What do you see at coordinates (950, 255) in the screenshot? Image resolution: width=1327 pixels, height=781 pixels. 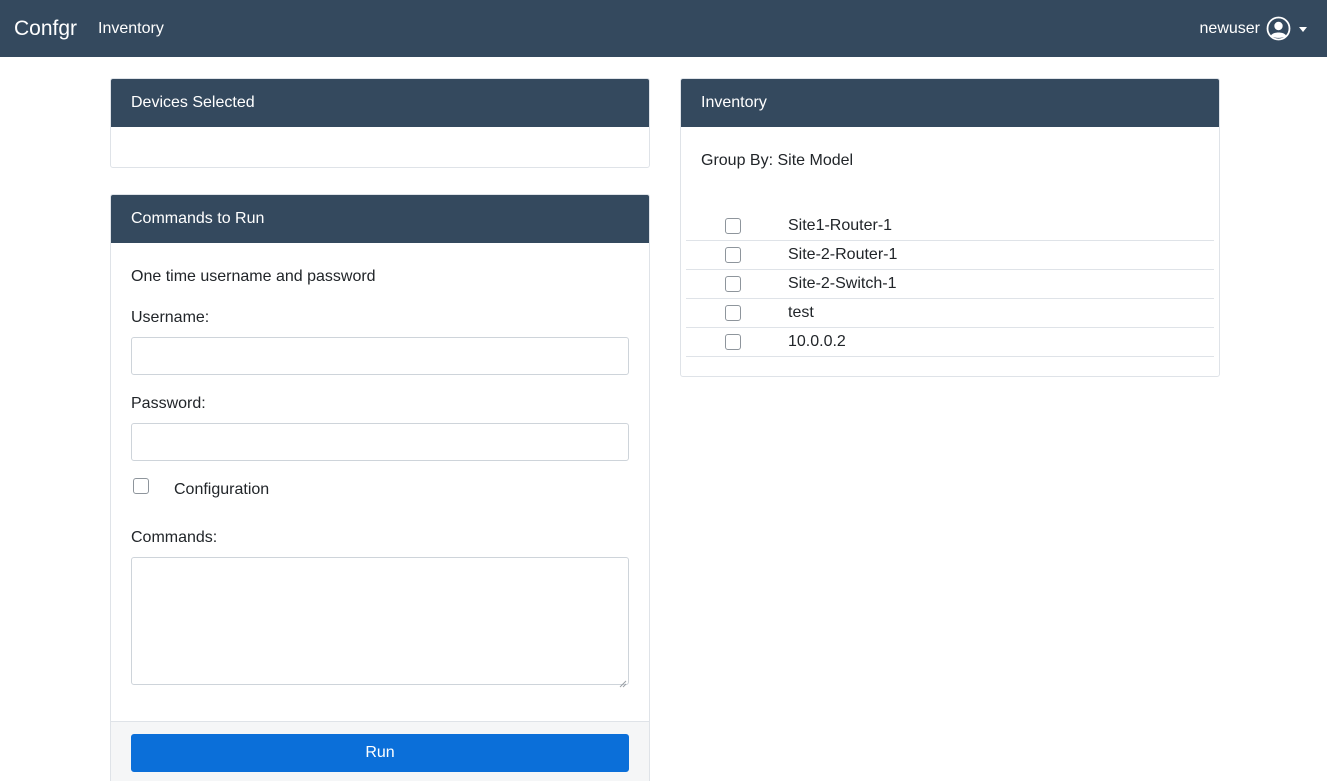 I see `inventory-row: Site-2-Router-1` at bounding box center [950, 255].